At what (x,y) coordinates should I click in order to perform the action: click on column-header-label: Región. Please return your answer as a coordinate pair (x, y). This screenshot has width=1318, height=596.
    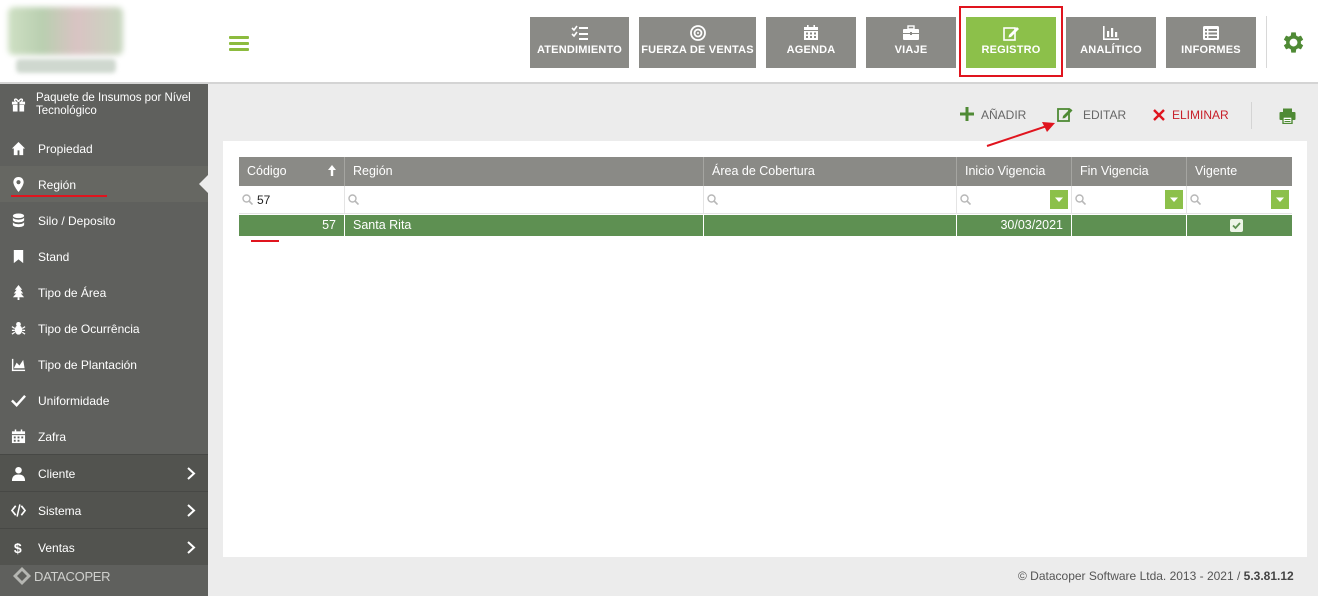
    Looking at the image, I should click on (373, 171).